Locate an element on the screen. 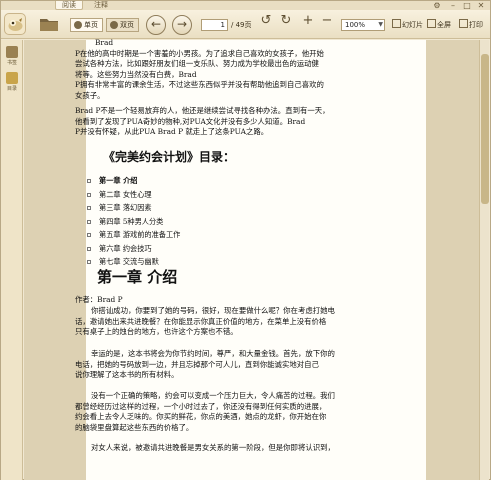 This screenshot has height=480, width=491. contents-label: 目录 is located at coordinates (11, 89).